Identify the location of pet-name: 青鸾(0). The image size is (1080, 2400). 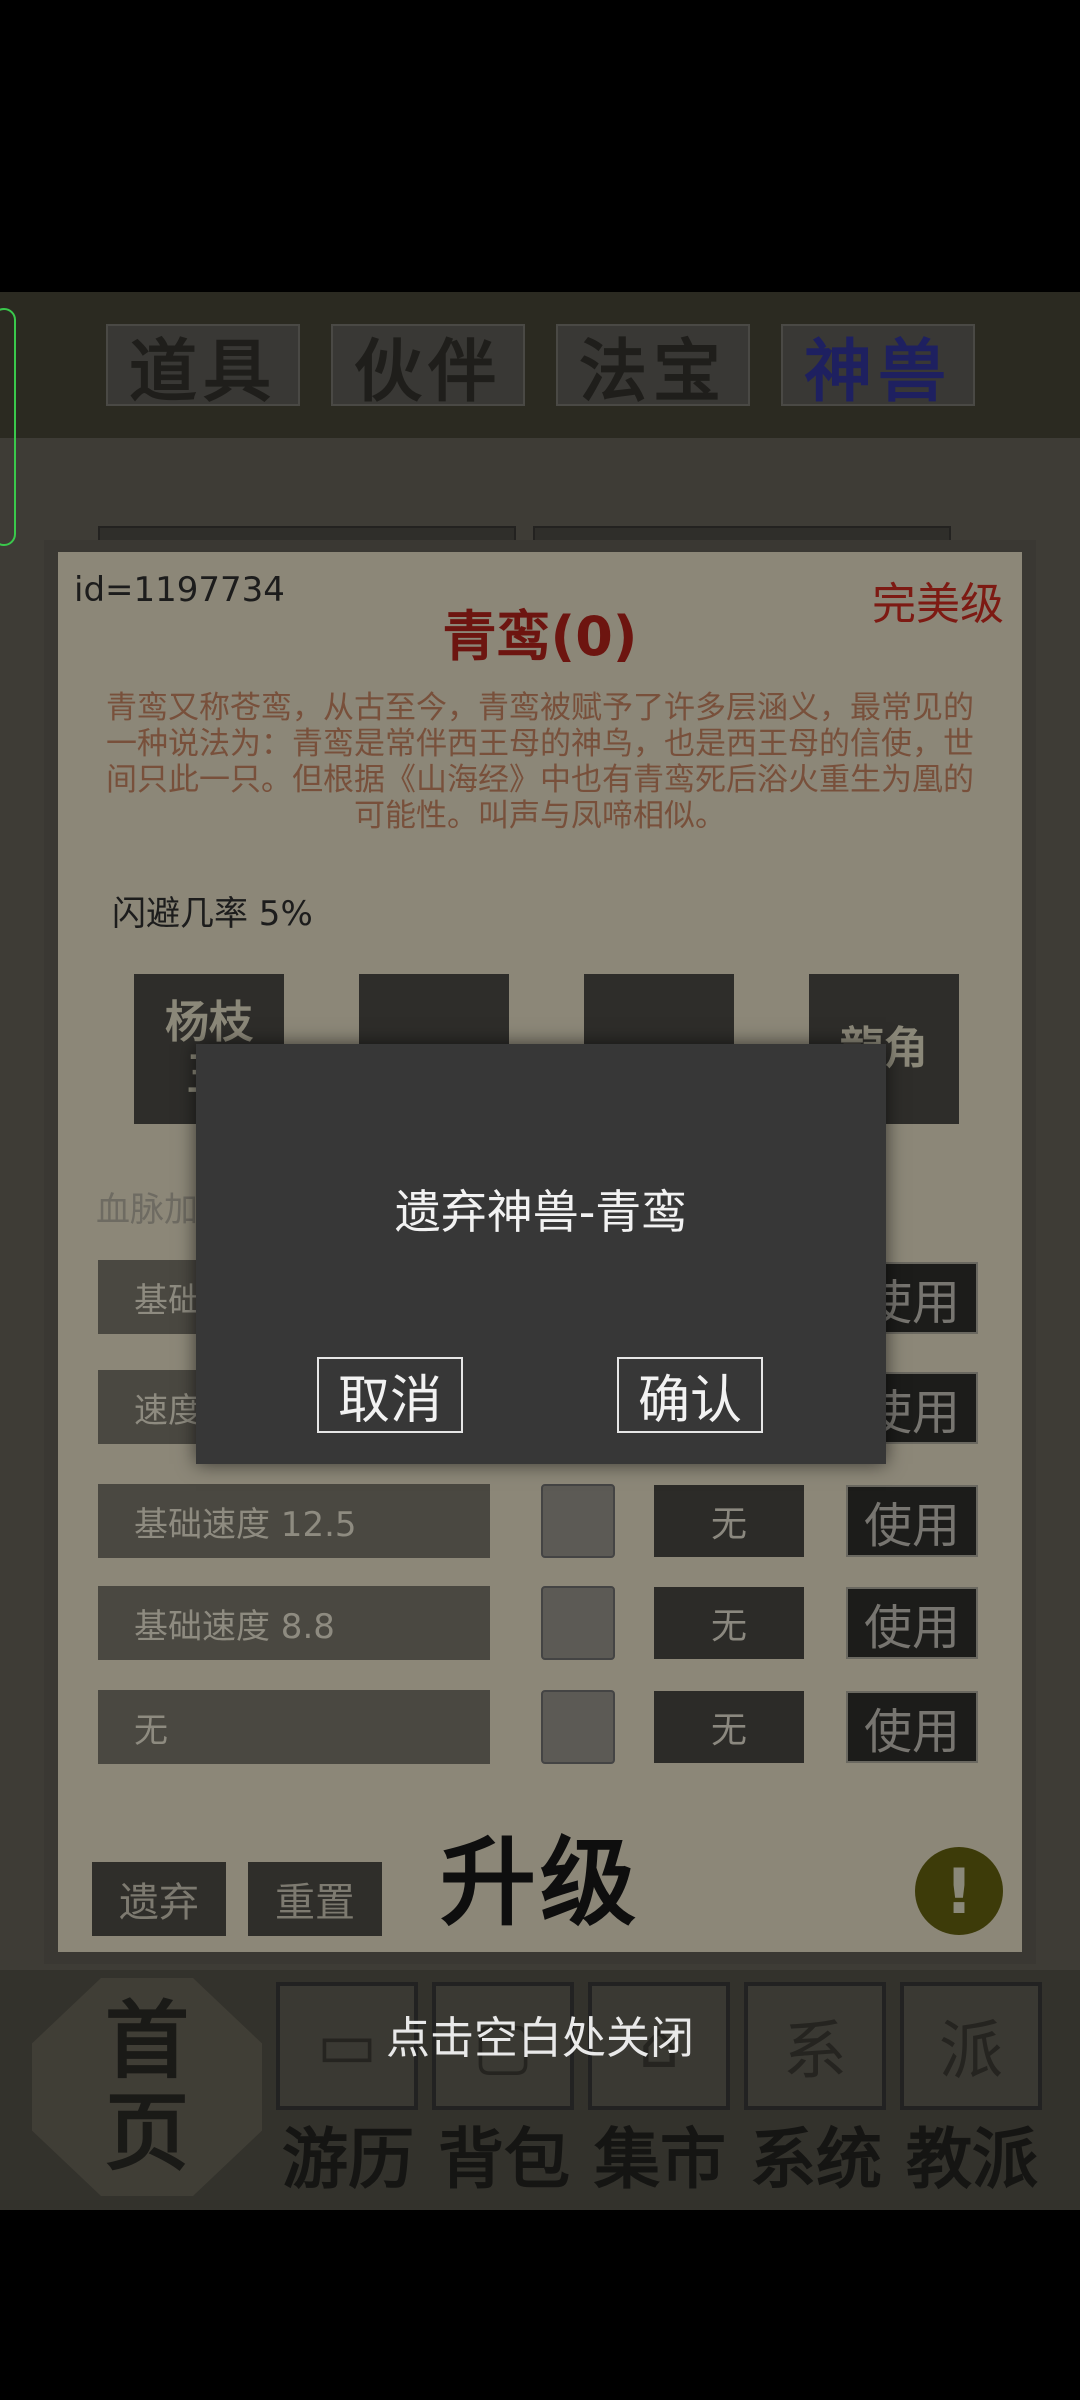
(540, 636).